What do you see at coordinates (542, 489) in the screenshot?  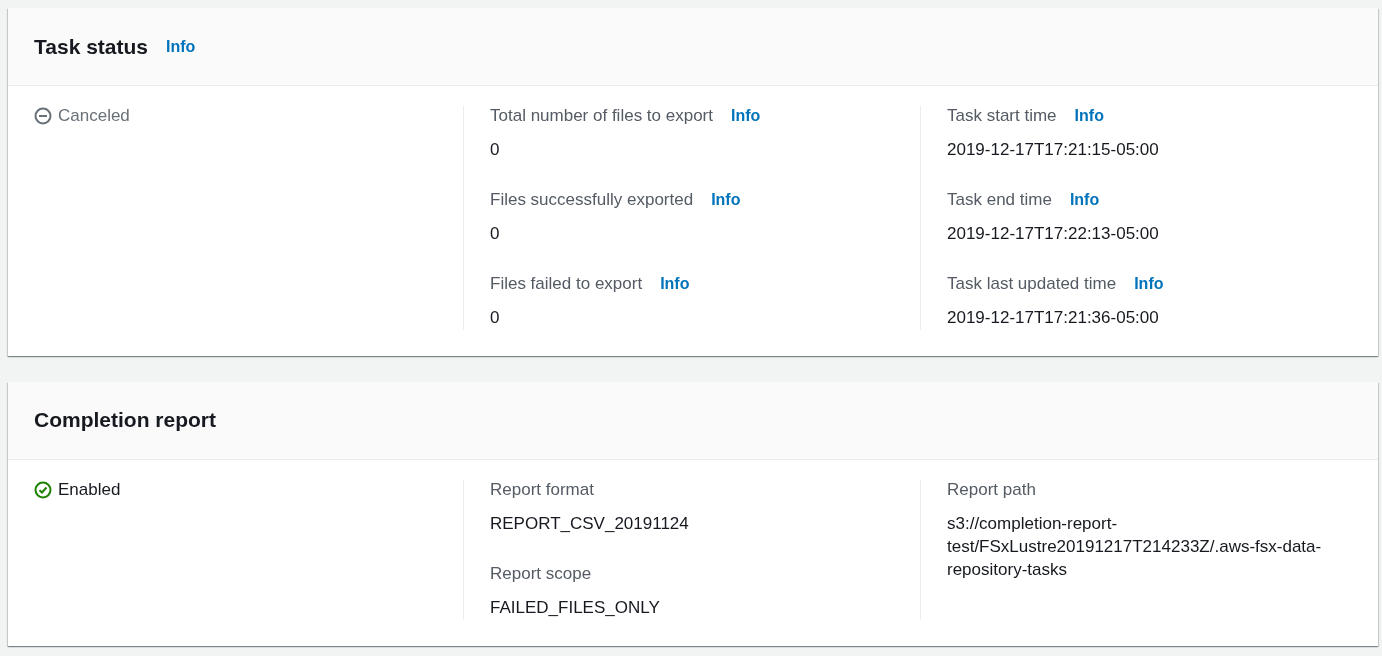 I see `field-label: Report format` at bounding box center [542, 489].